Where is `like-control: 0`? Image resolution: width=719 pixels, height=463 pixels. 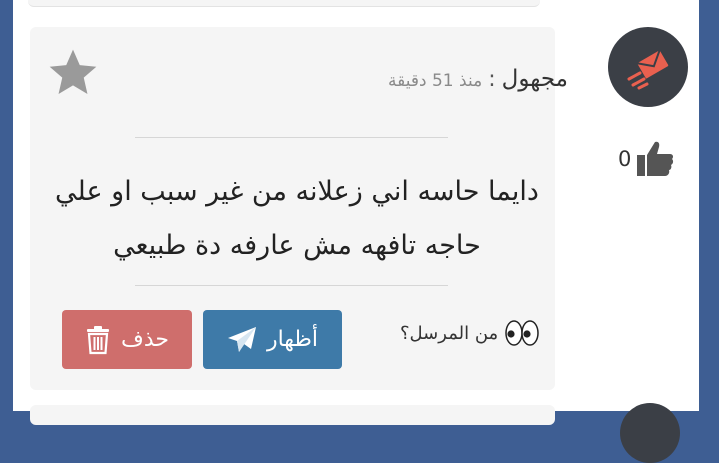
like-control: 0 is located at coordinates (646, 159).